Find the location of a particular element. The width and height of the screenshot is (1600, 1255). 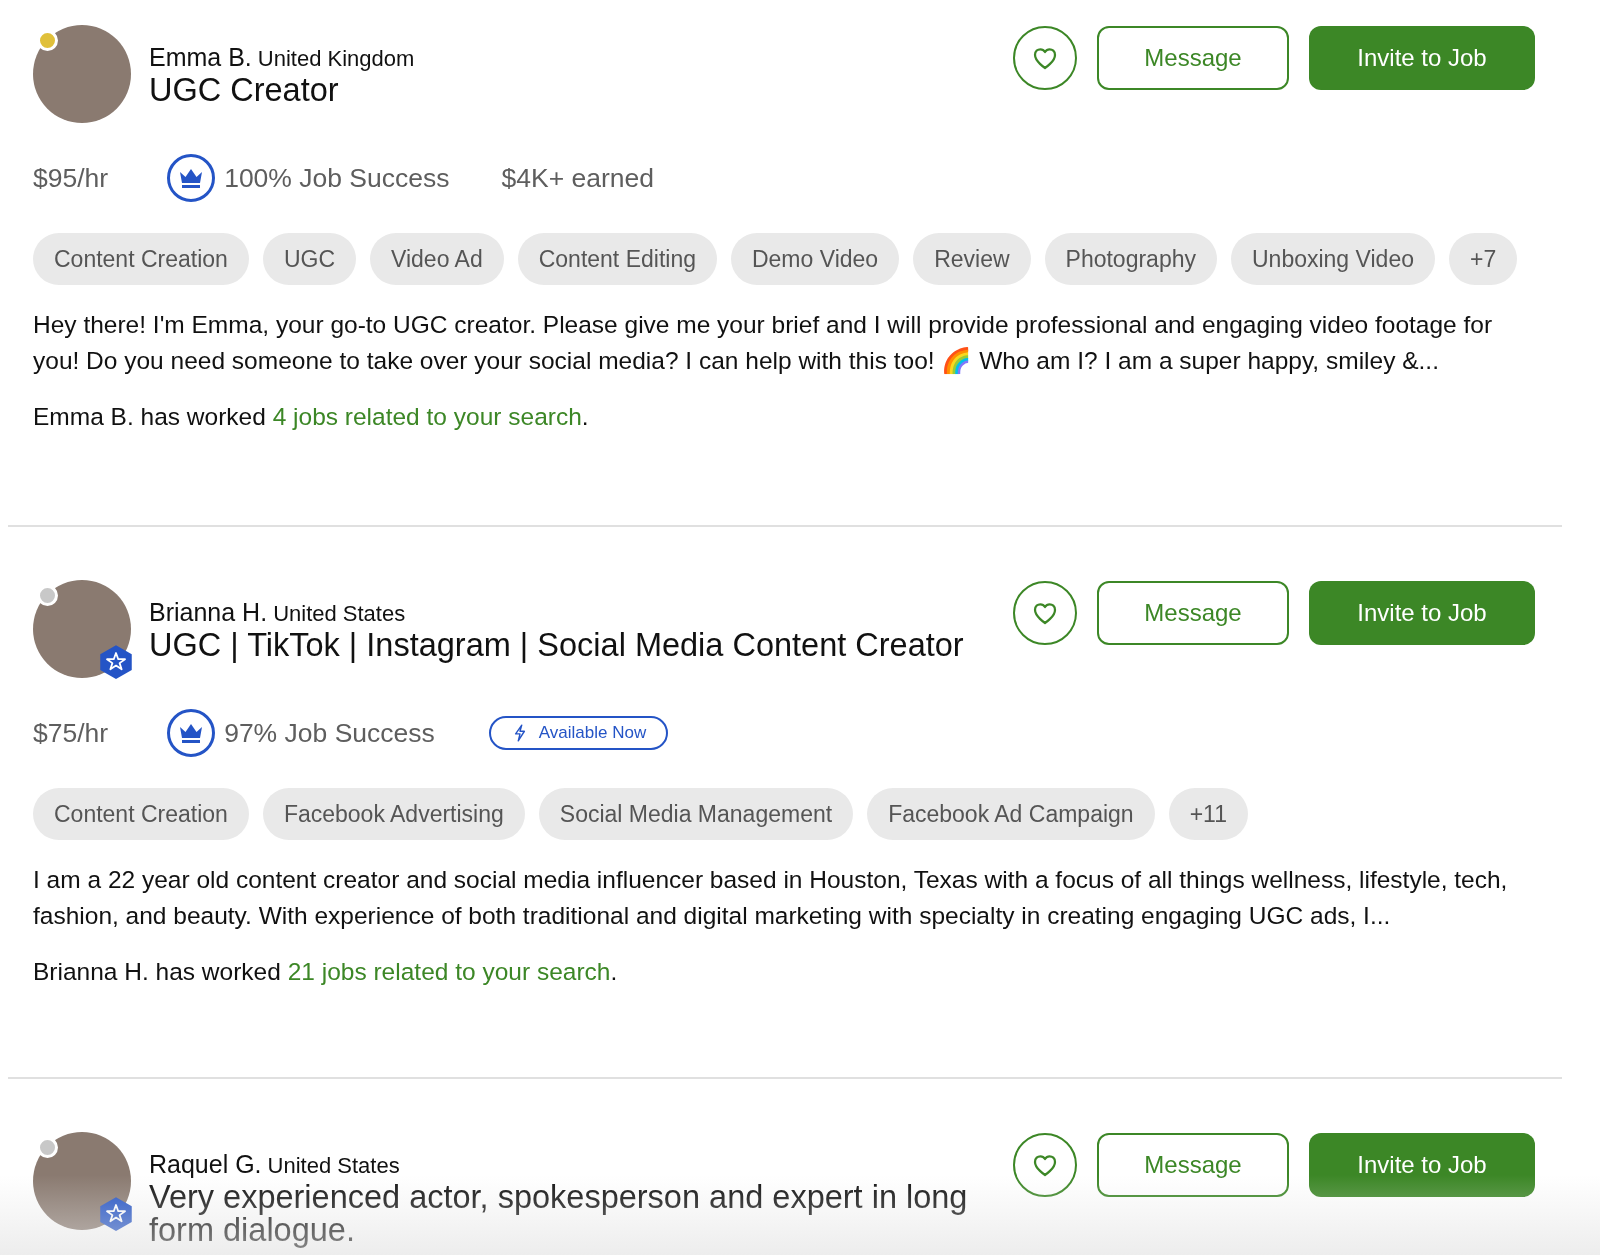

freelancer-title: UGC Creator is located at coordinates (564, 90).